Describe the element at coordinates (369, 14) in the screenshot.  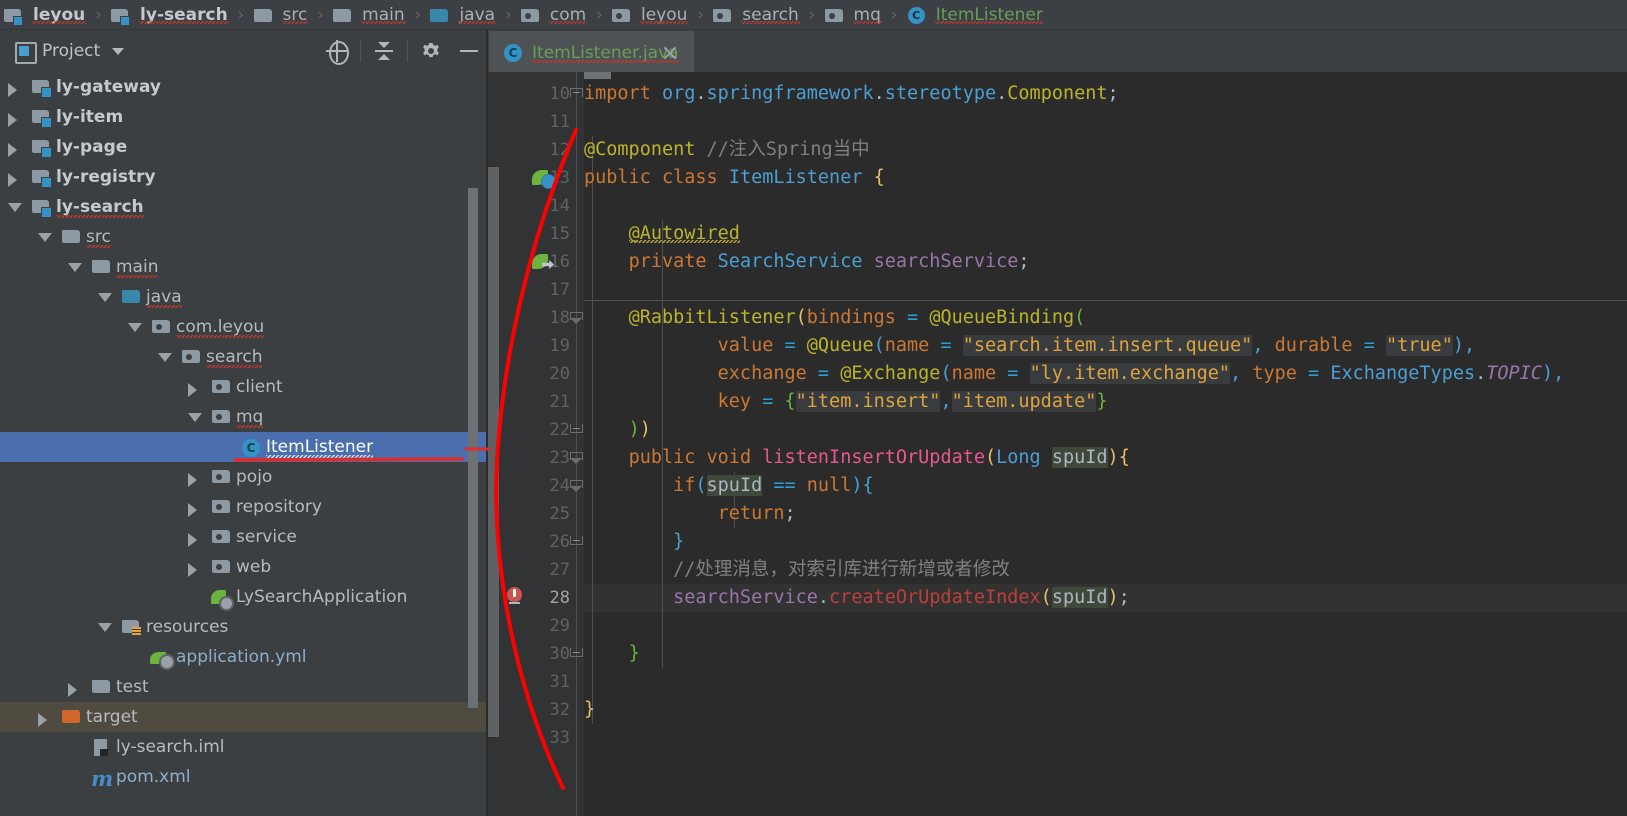
I see `breadcrumb-item-main: main` at that location.